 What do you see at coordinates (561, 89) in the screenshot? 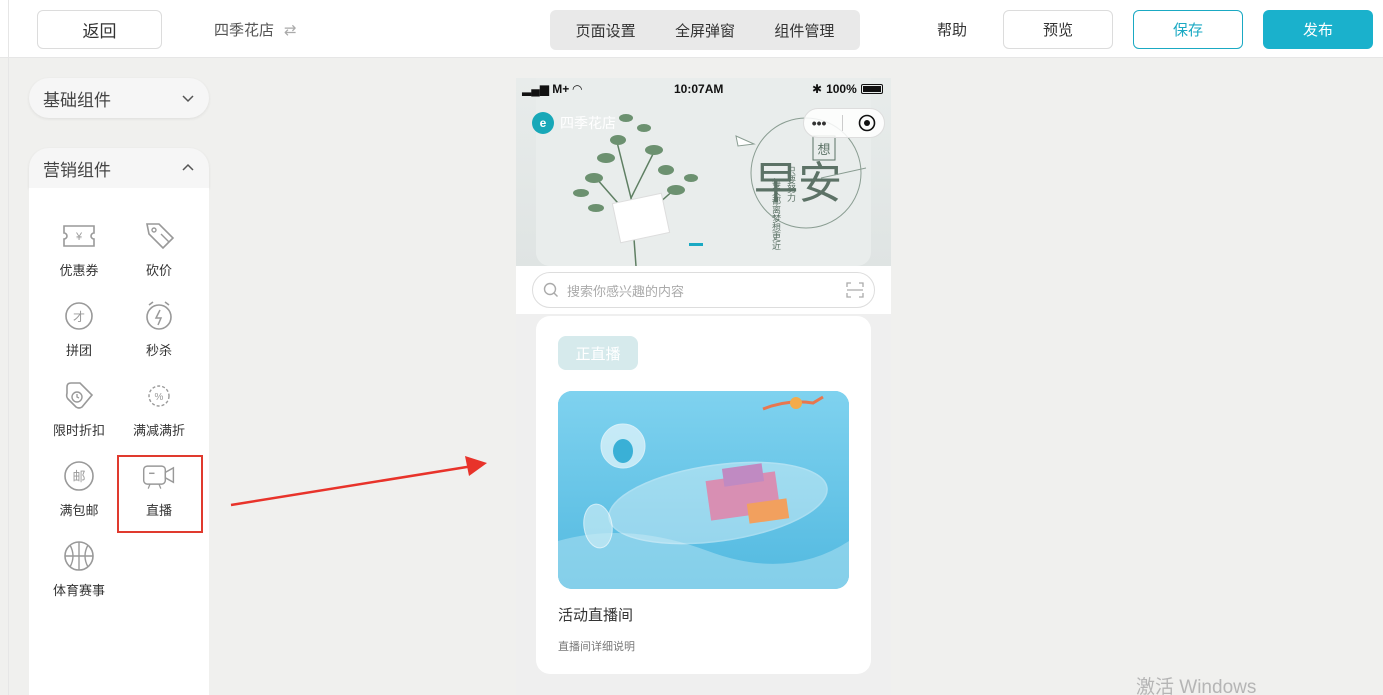
I see `carrier-name: M+` at bounding box center [561, 89].